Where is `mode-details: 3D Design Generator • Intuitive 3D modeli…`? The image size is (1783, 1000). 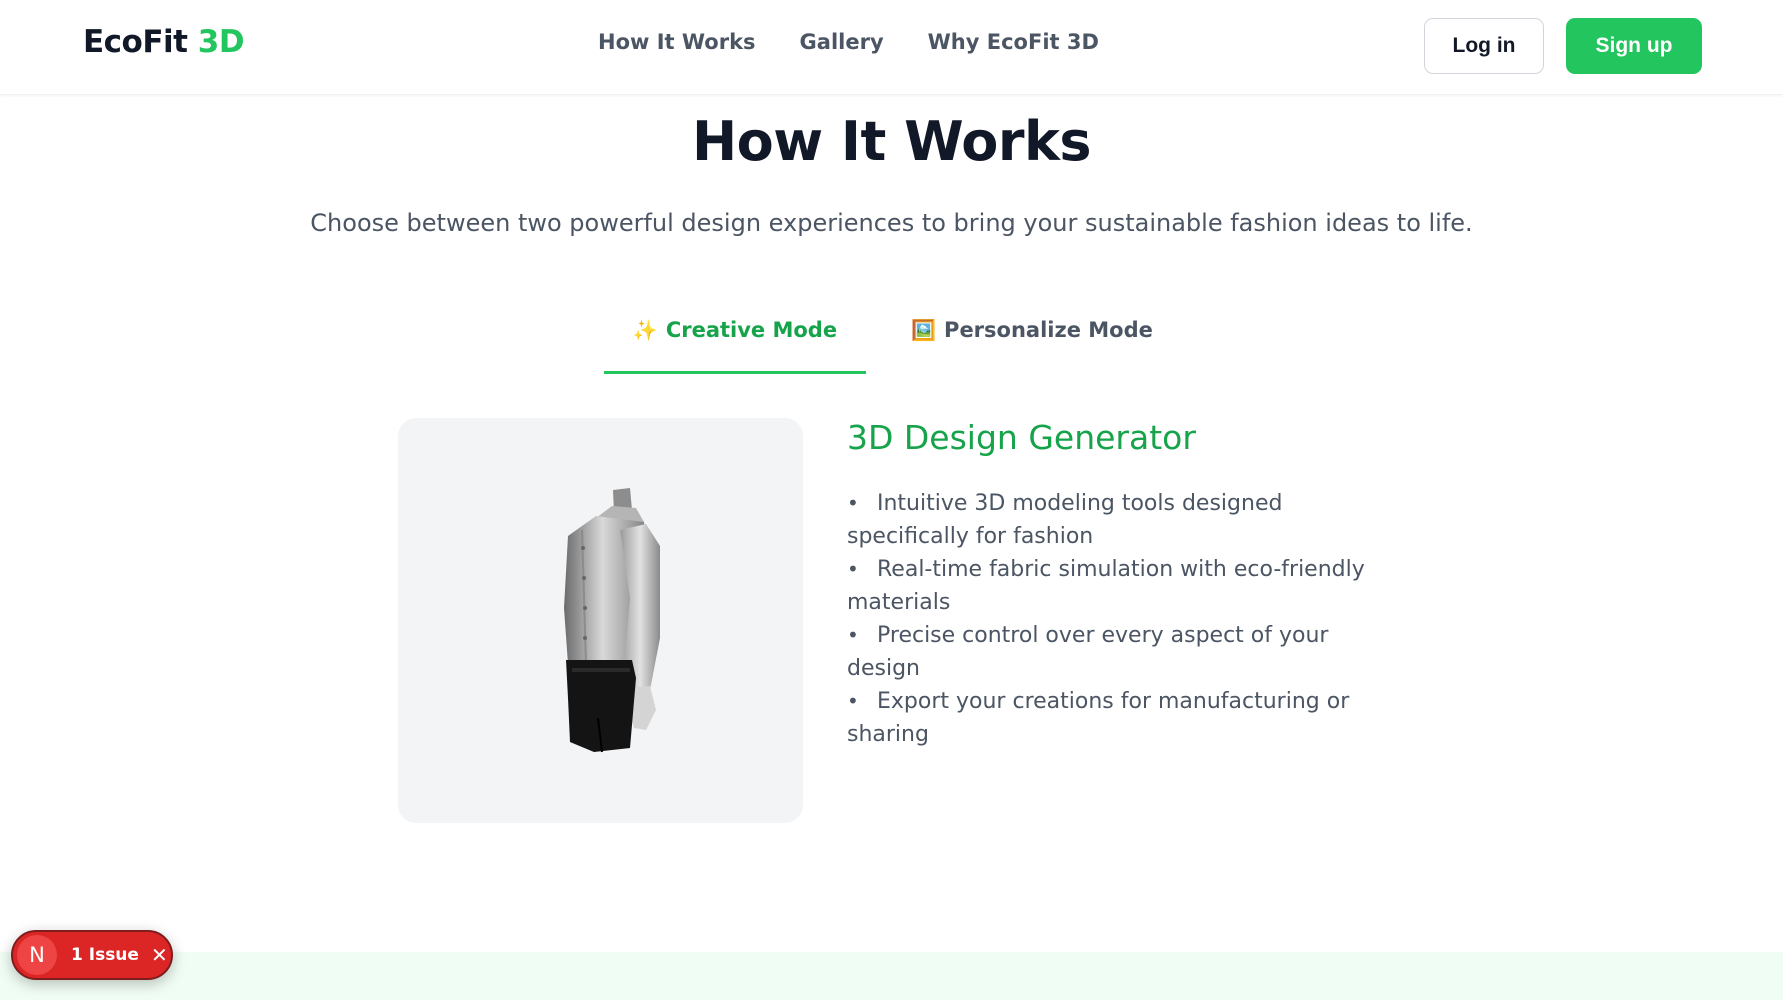
mode-details: 3D Design Generator • Intuitive 3D modeli… is located at coordinates (1117, 584).